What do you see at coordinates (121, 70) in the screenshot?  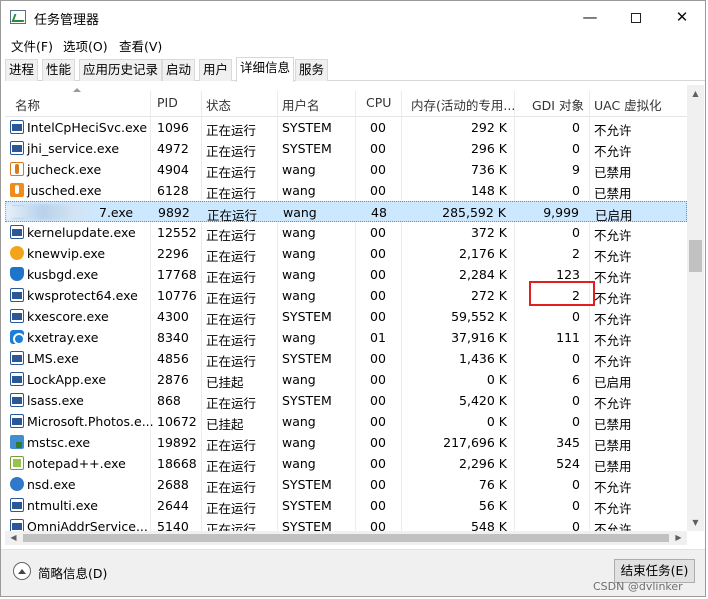 I see `tab-app-history: 应用历史记录` at bounding box center [121, 70].